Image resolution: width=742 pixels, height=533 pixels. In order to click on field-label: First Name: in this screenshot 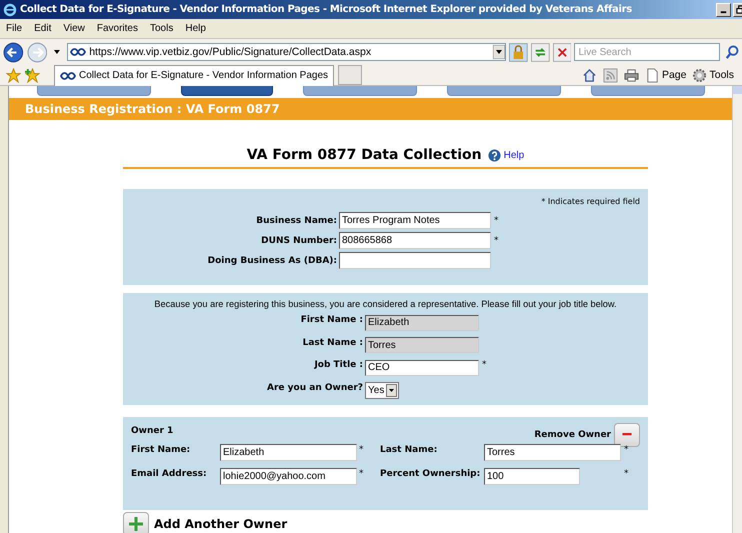, I will do `click(161, 450)`.